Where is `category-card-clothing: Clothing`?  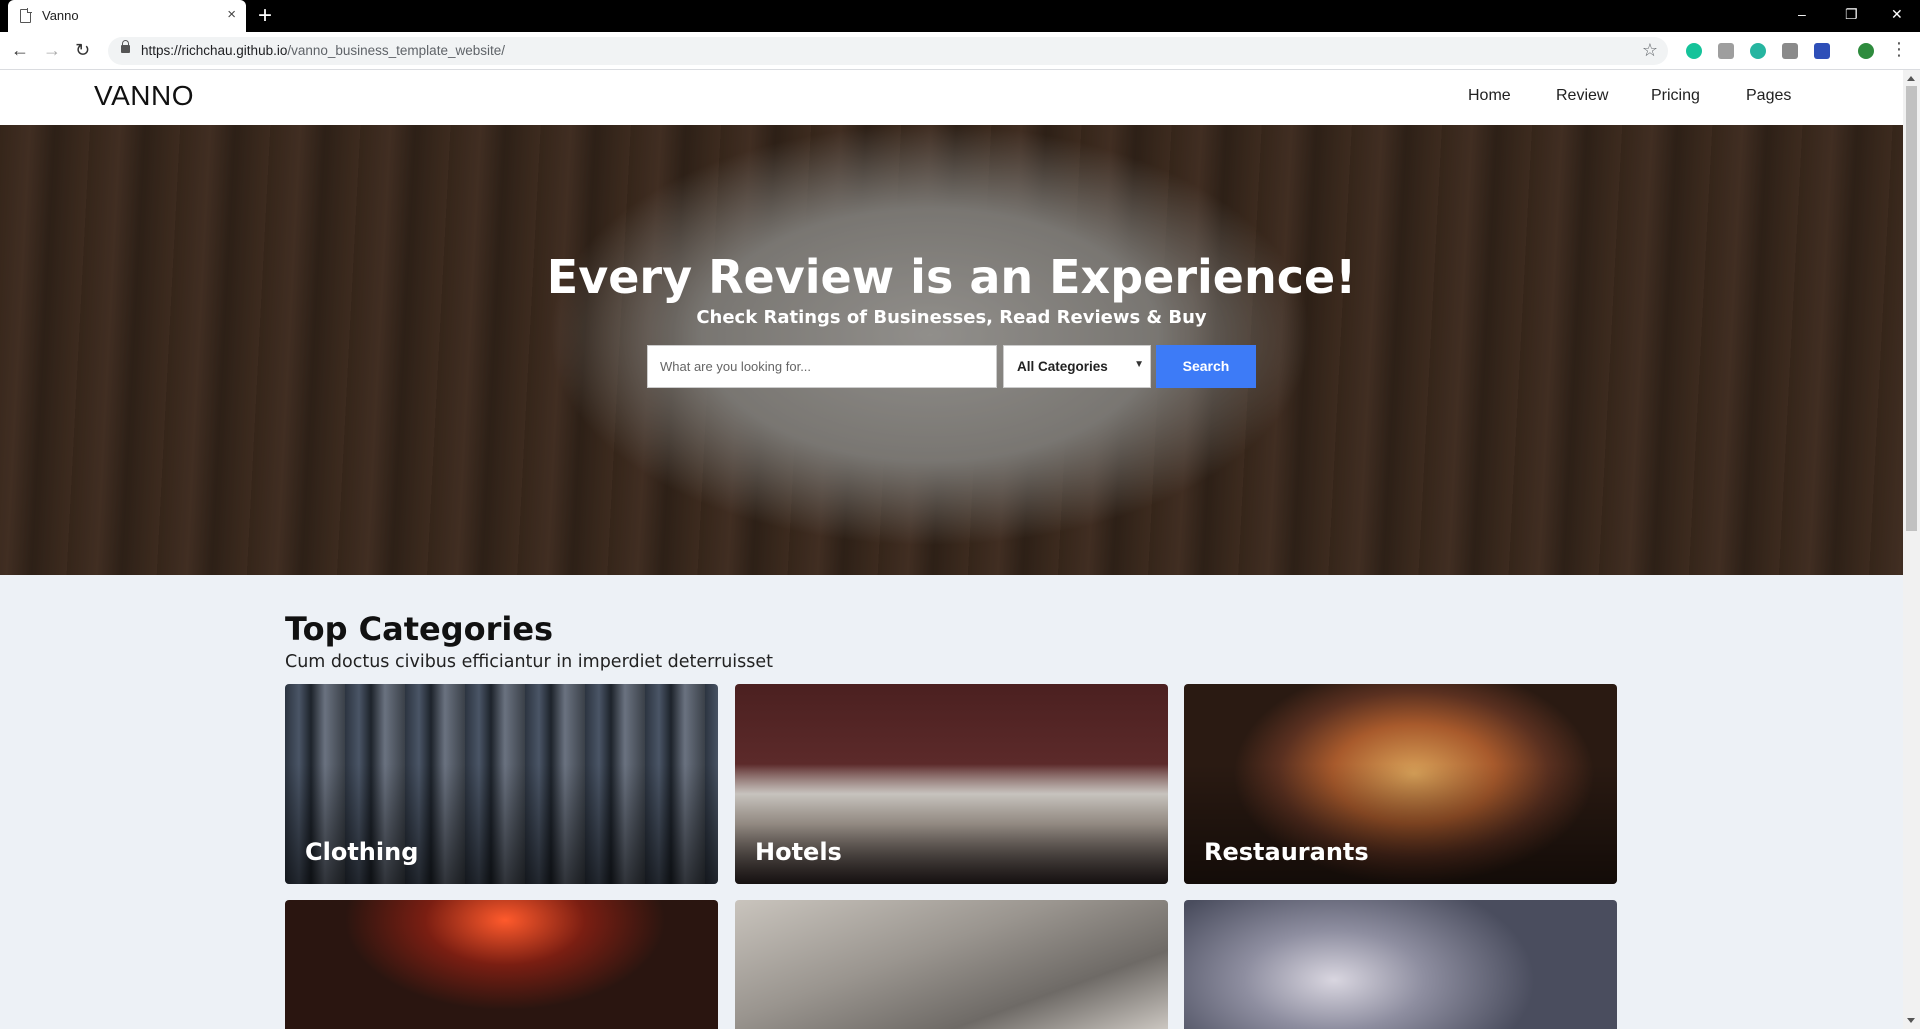 category-card-clothing: Clothing is located at coordinates (501, 784).